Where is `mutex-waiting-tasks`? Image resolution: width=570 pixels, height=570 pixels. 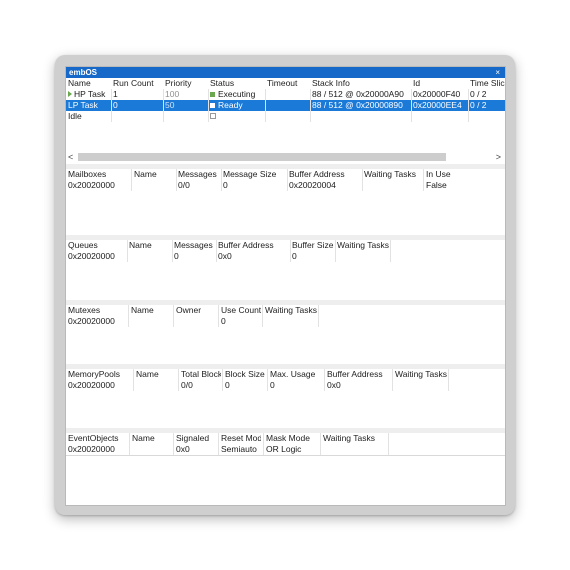
mutex-waiting-tasks is located at coordinates (300, 321).